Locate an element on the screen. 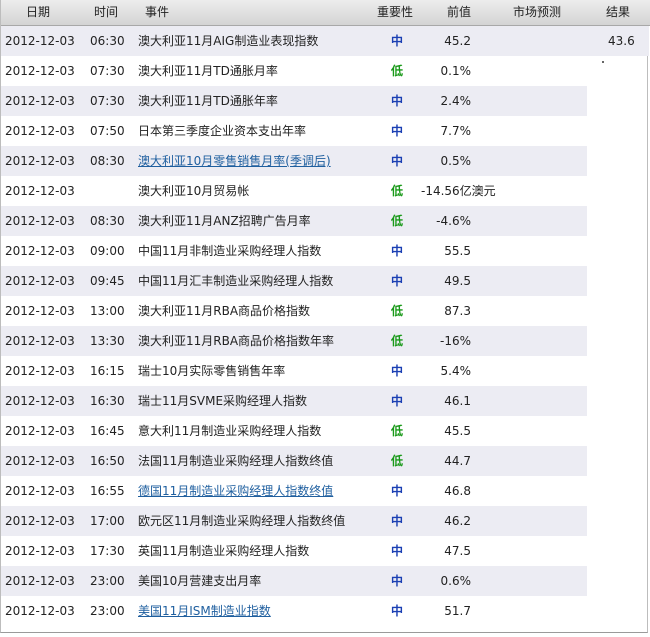 The image size is (650, 637). row-previous: 49.5 is located at coordinates (457, 281).